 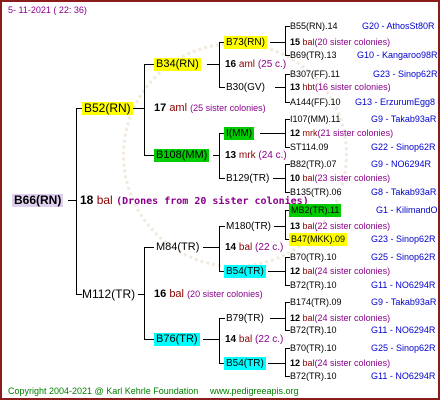 What do you see at coordinates (340, 87) in the screenshot?
I see `b307-info: 13 hbt(16 sister colonies)` at bounding box center [340, 87].